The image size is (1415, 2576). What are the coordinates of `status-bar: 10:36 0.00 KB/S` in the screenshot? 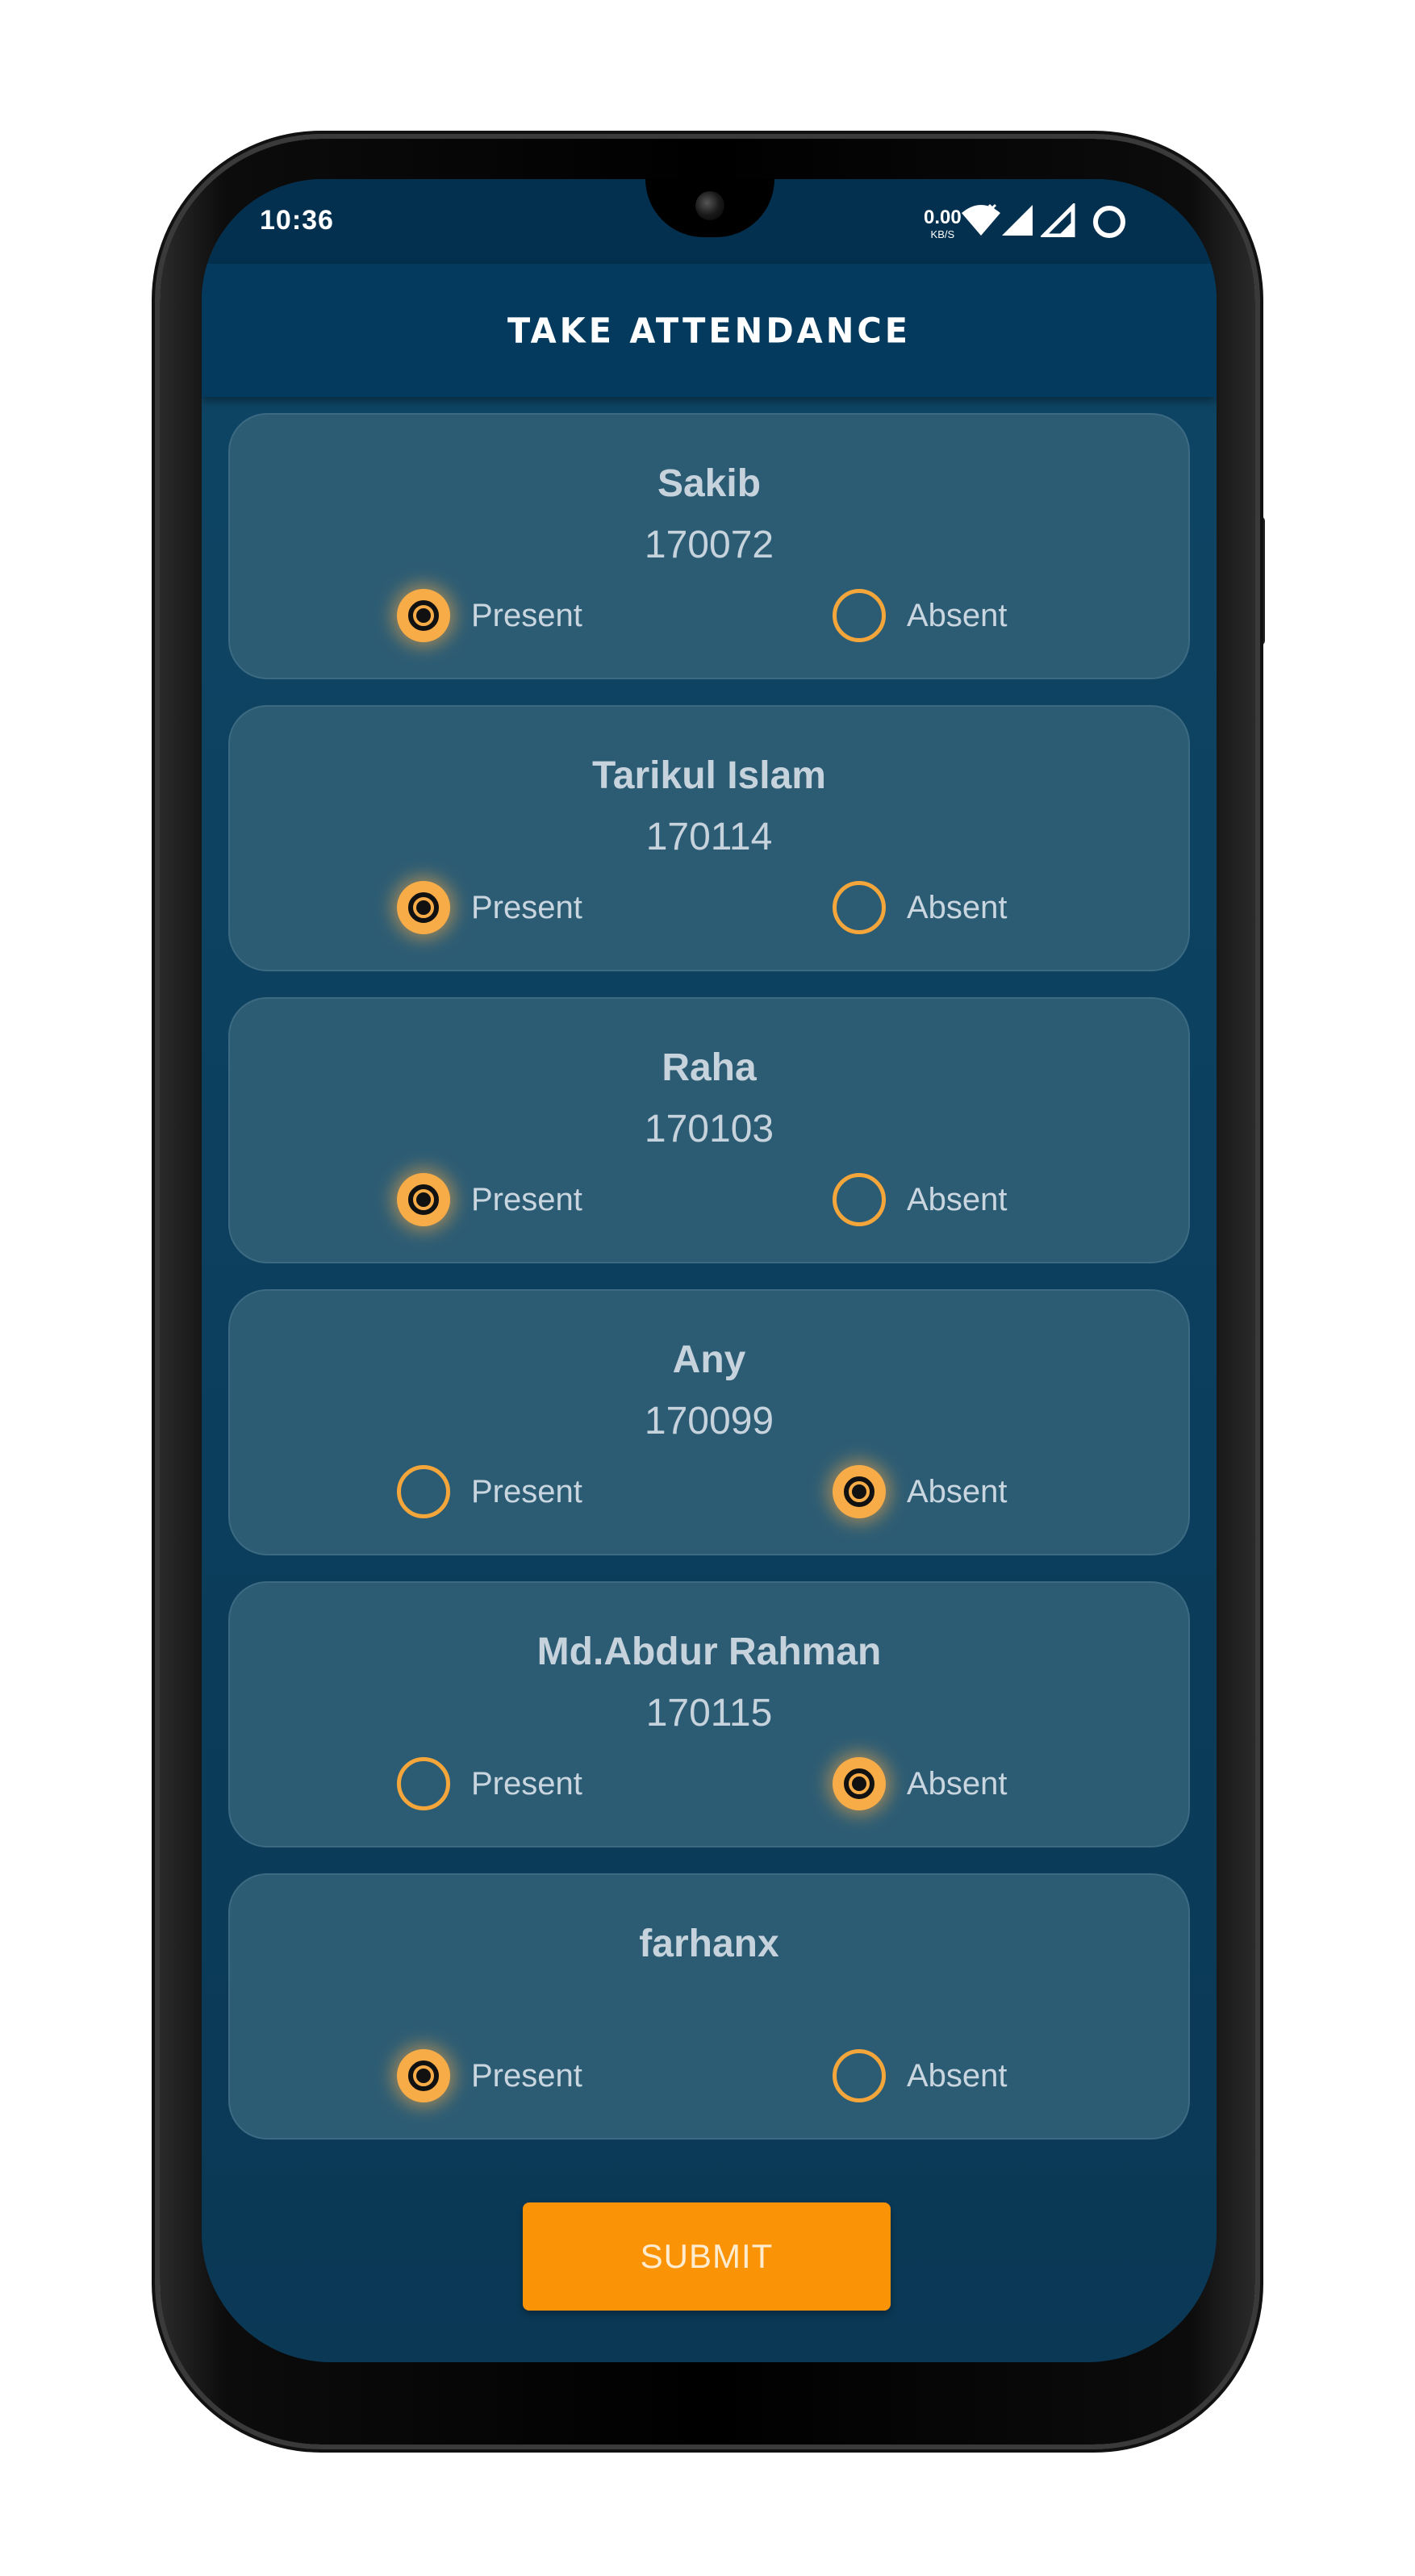 It's located at (709, 222).